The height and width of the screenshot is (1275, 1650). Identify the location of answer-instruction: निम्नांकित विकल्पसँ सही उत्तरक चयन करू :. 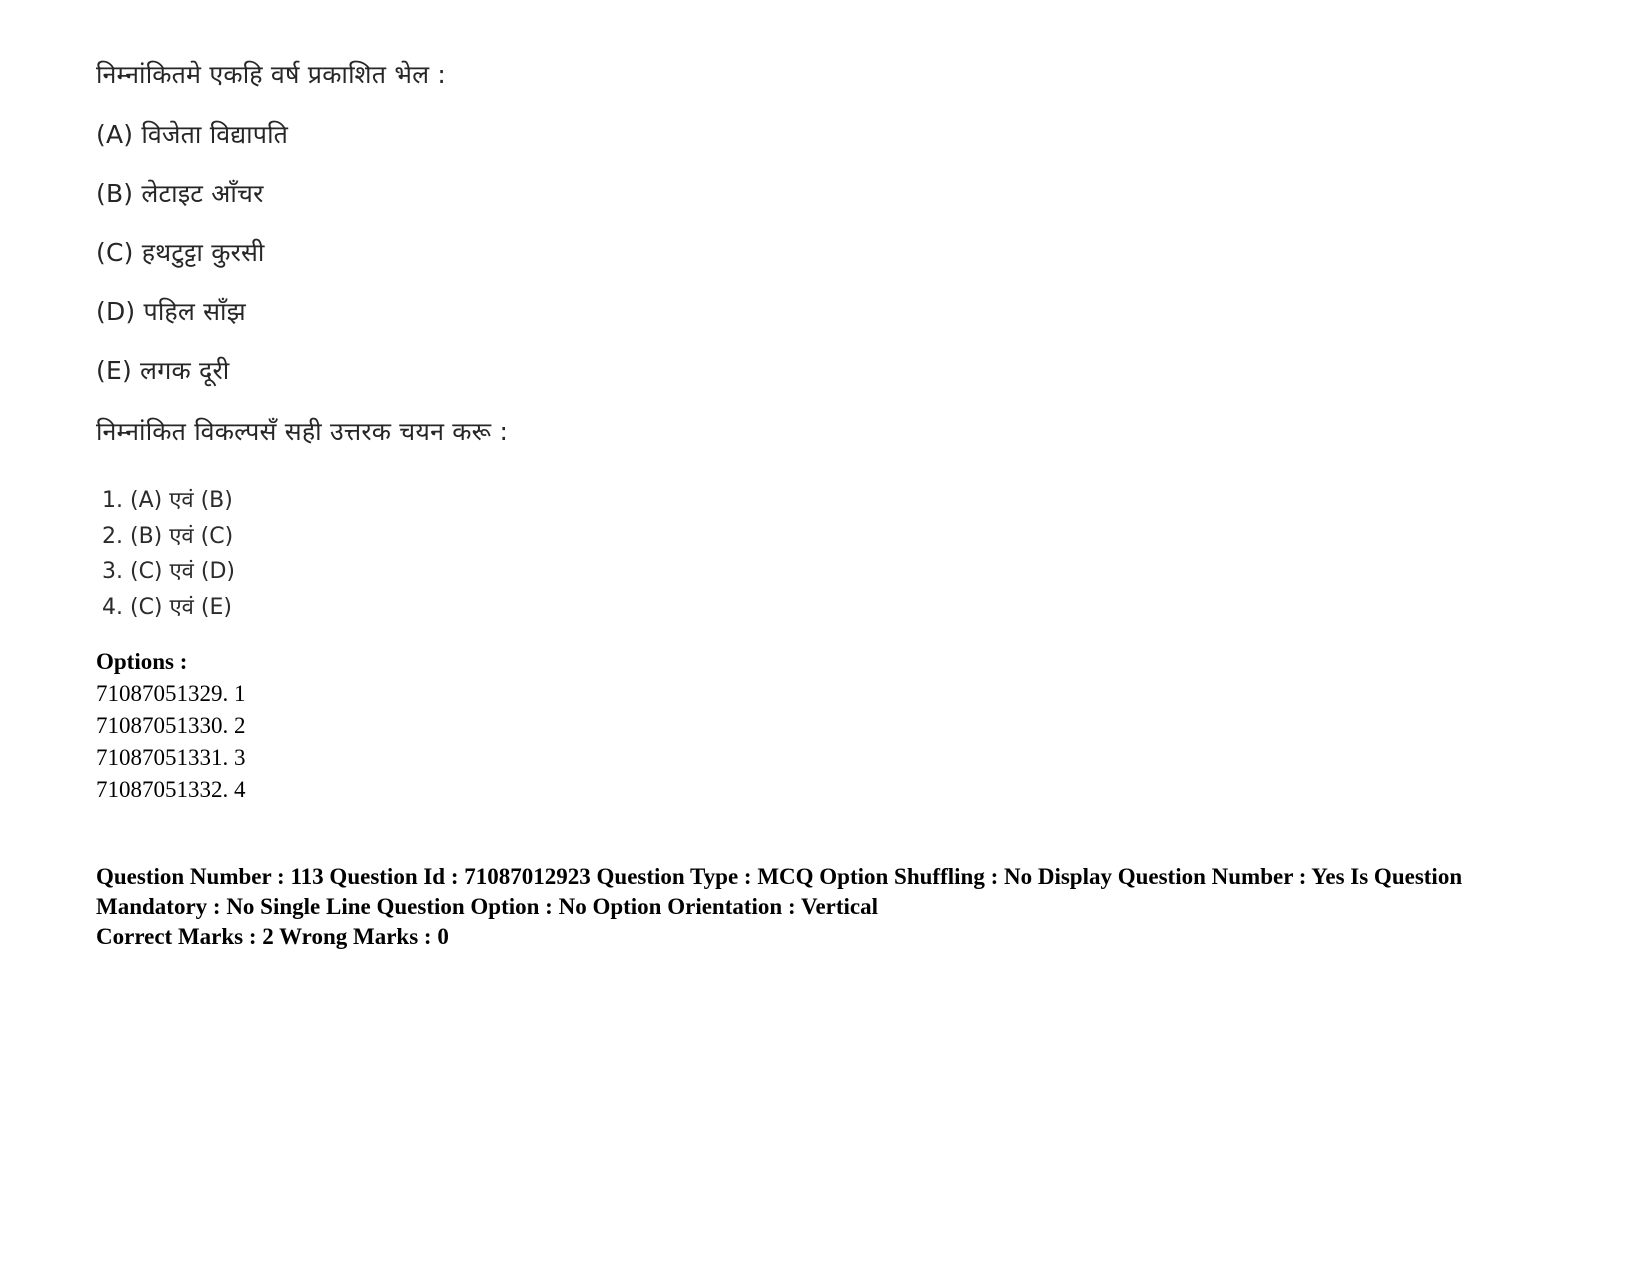
(302, 431).